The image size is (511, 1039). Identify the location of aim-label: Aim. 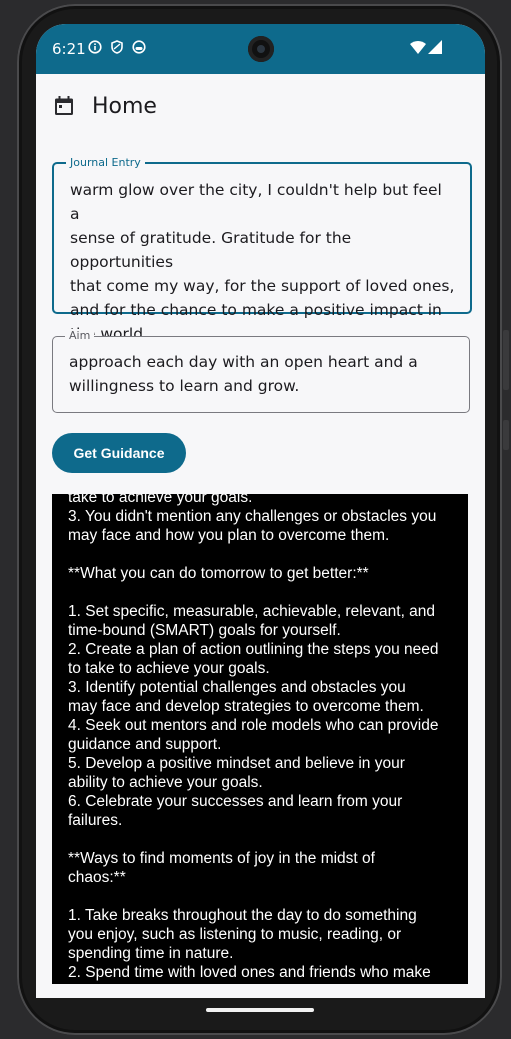
(80, 335).